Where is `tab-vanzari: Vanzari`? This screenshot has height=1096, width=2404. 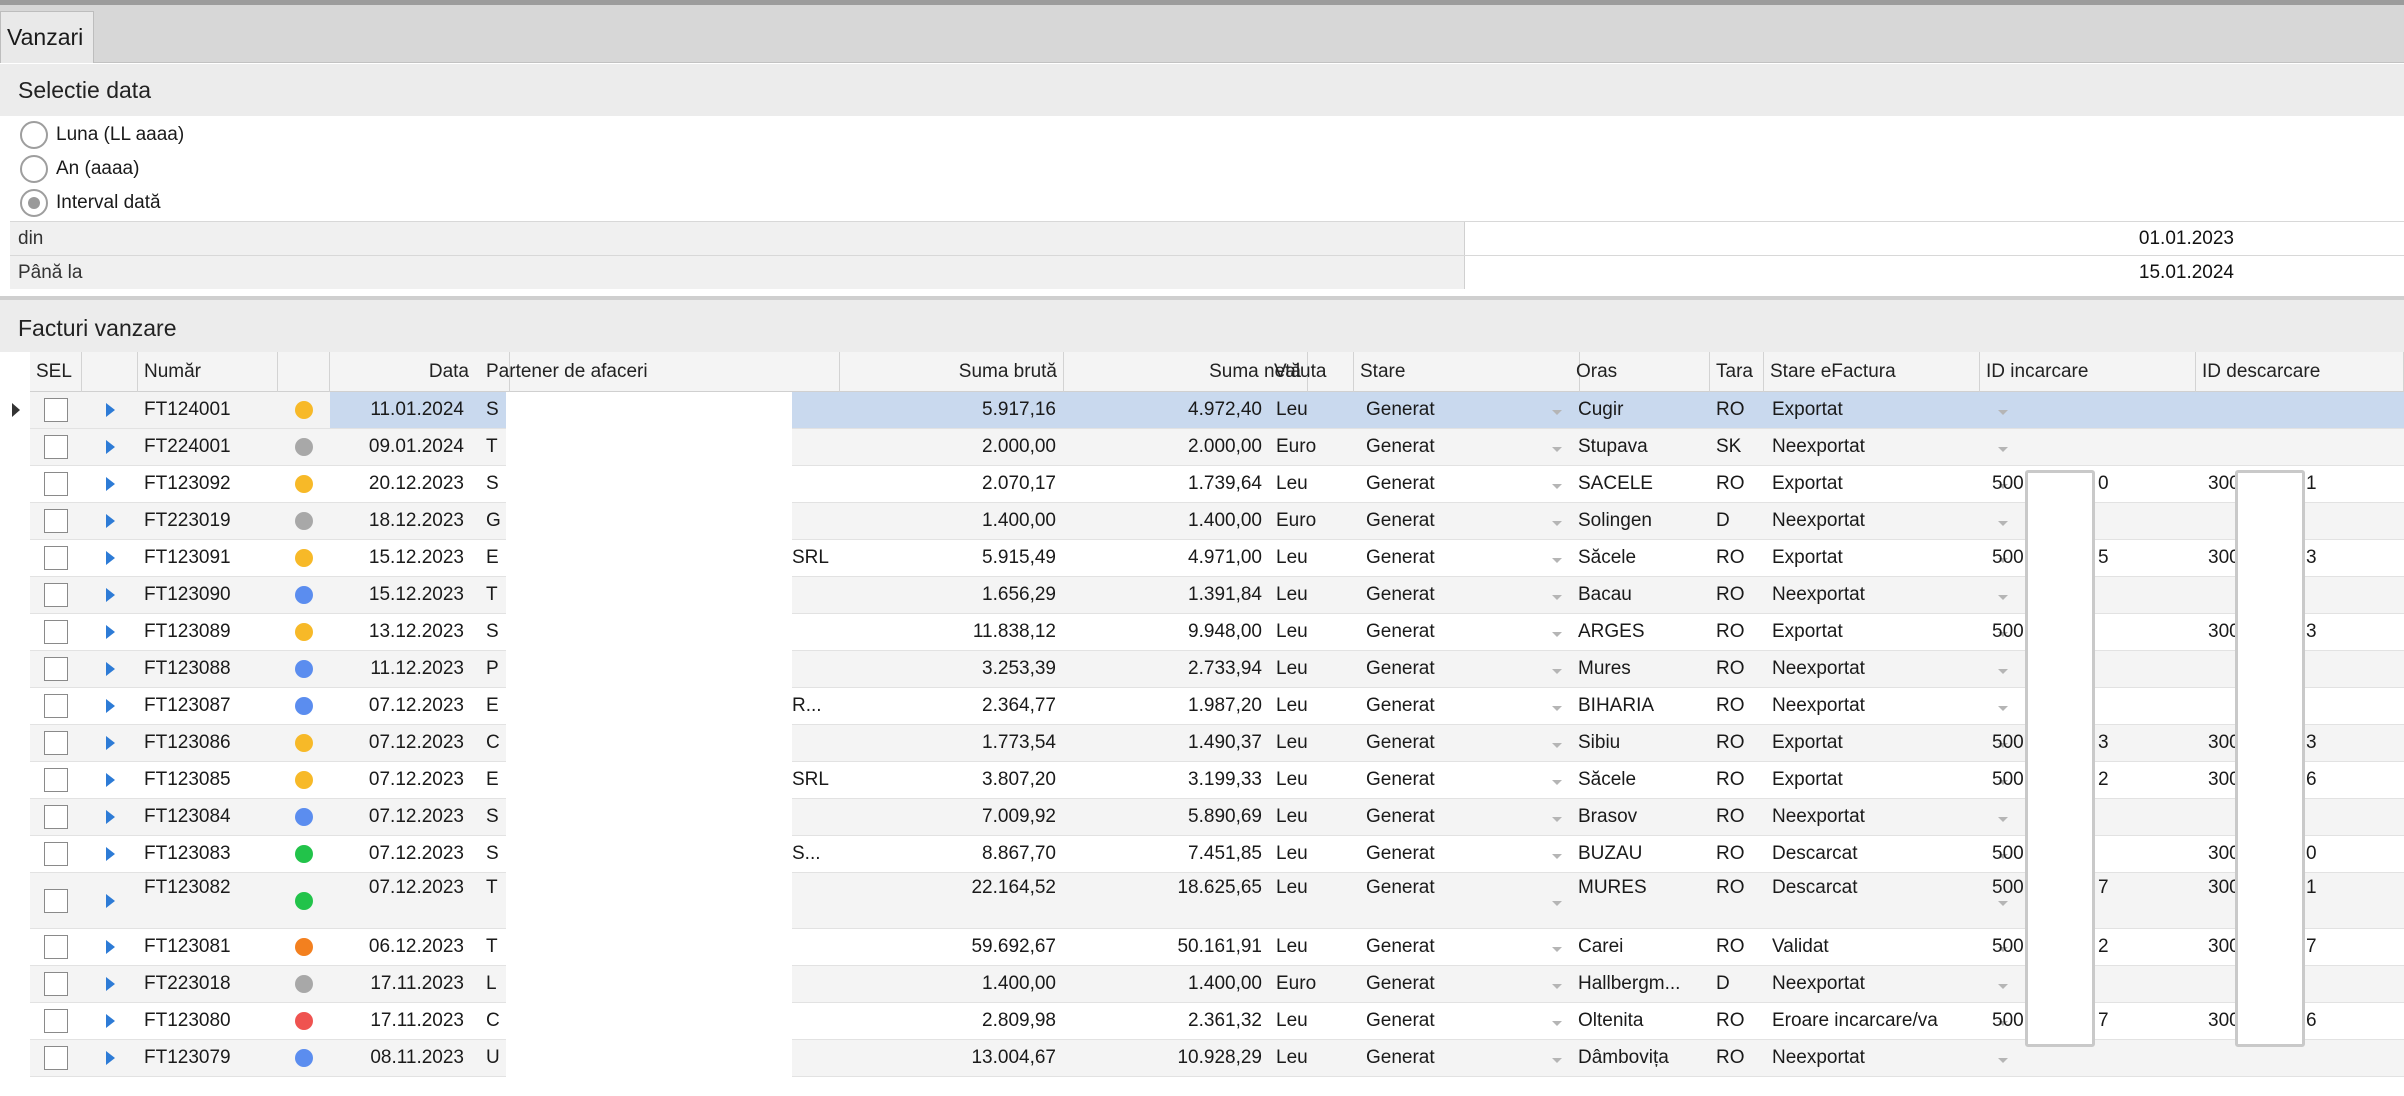 tab-vanzari: Vanzari is located at coordinates (47, 37).